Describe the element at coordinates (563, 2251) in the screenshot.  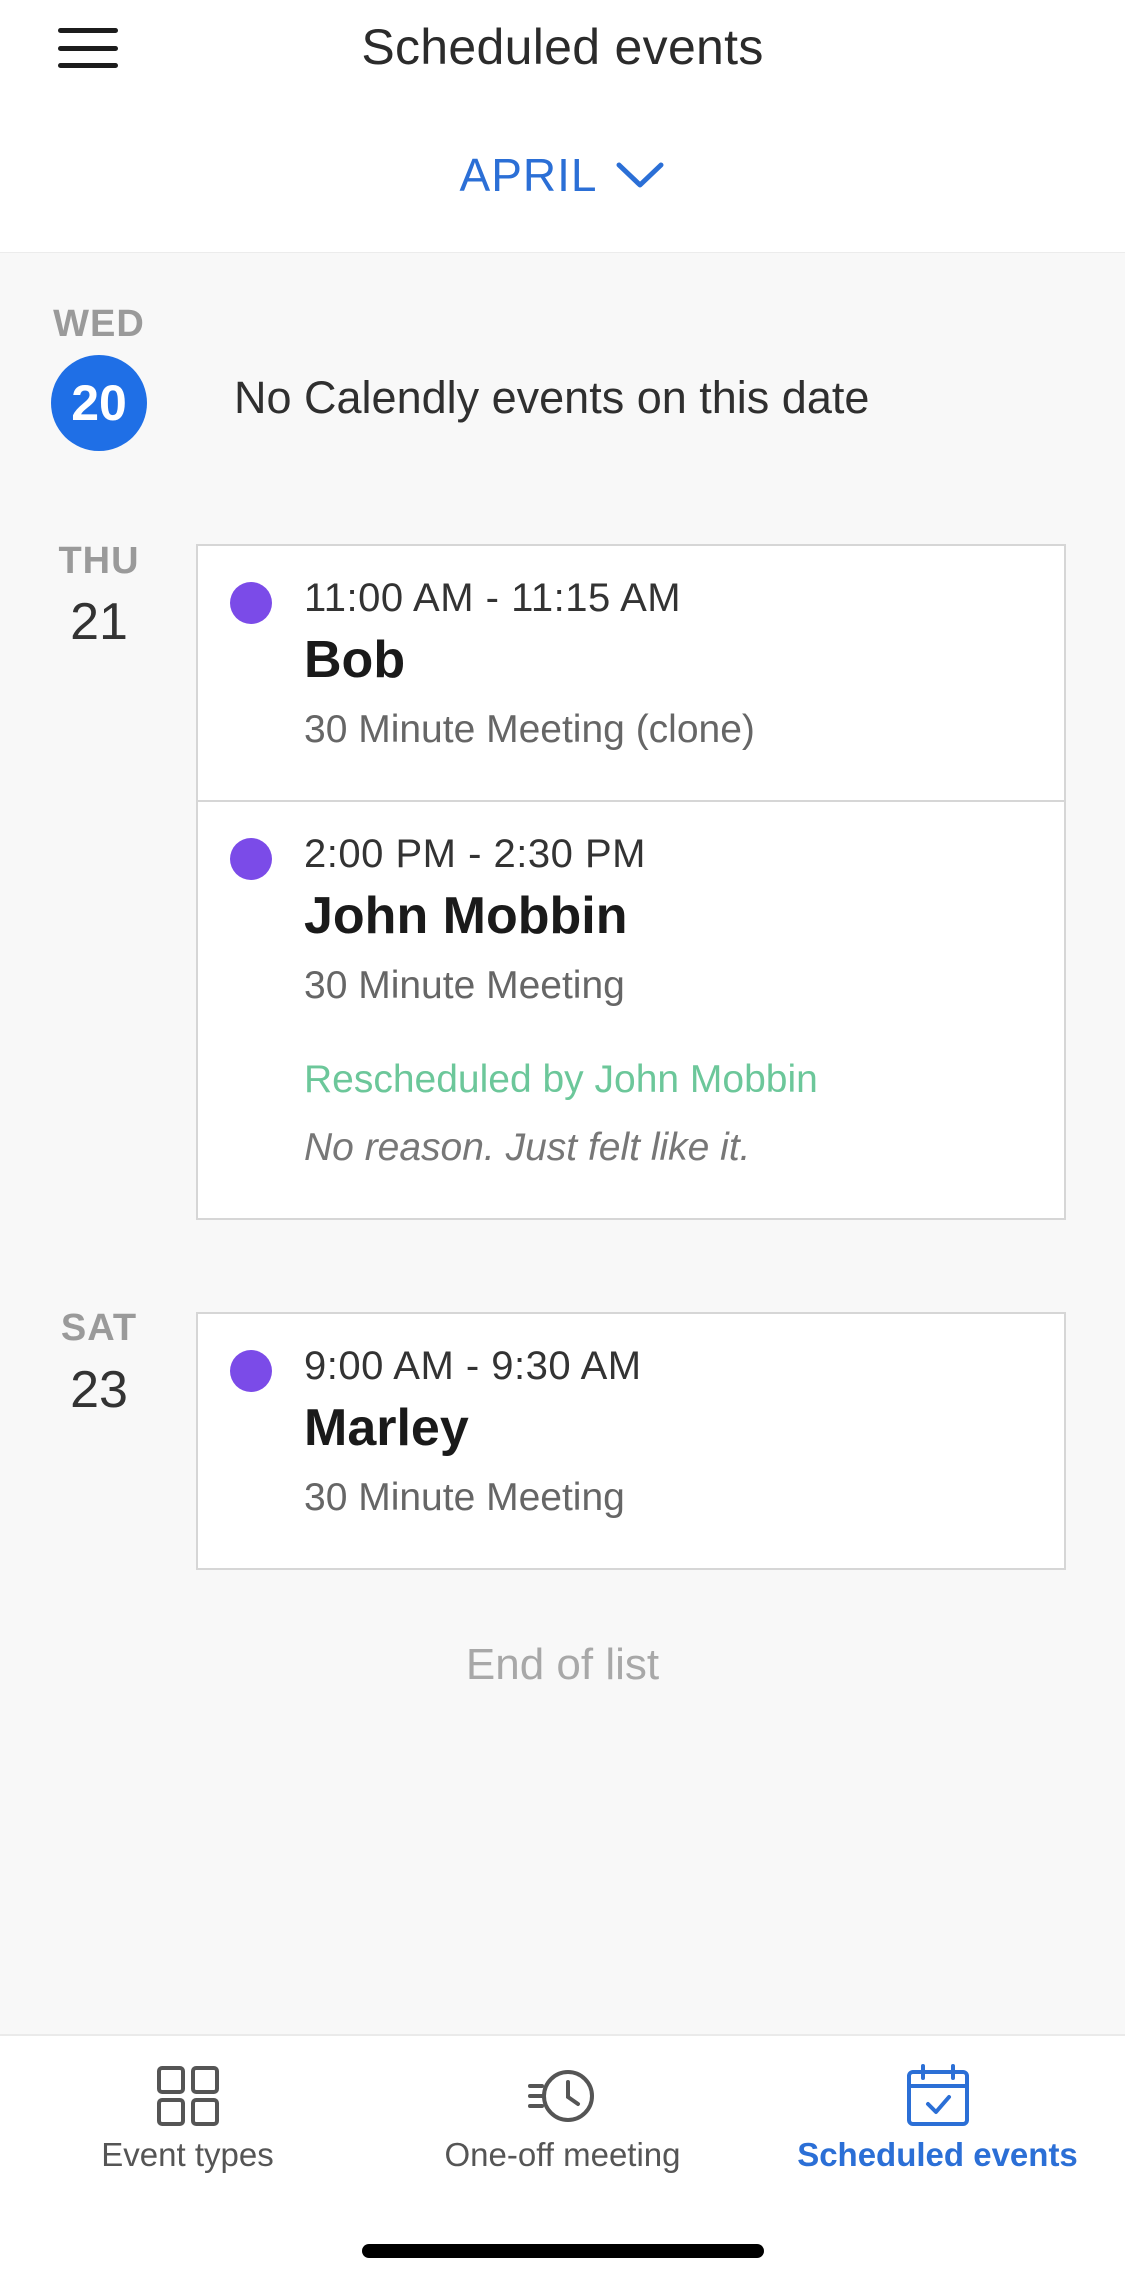
I see `home-indicator` at that location.